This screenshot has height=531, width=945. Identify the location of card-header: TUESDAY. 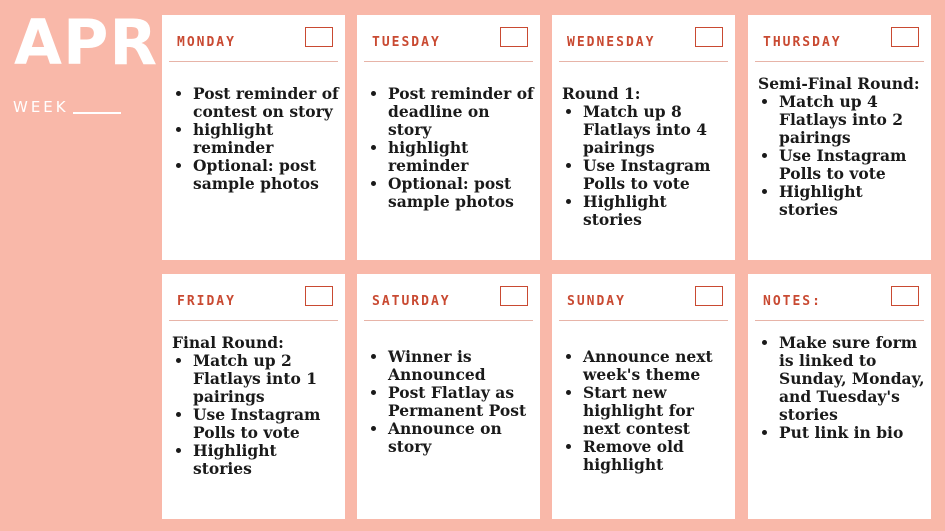
(450, 42).